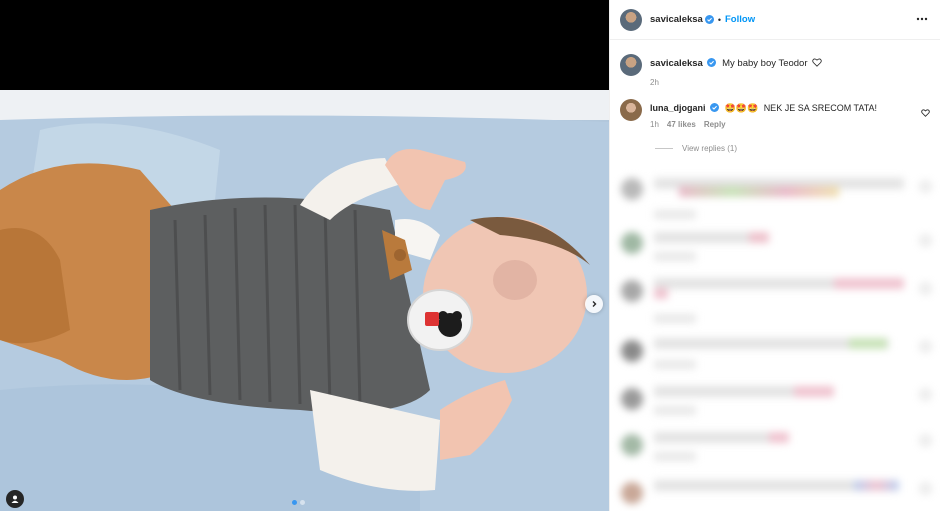 This screenshot has width=940, height=511. I want to click on carousel-dot, so click(302, 502).